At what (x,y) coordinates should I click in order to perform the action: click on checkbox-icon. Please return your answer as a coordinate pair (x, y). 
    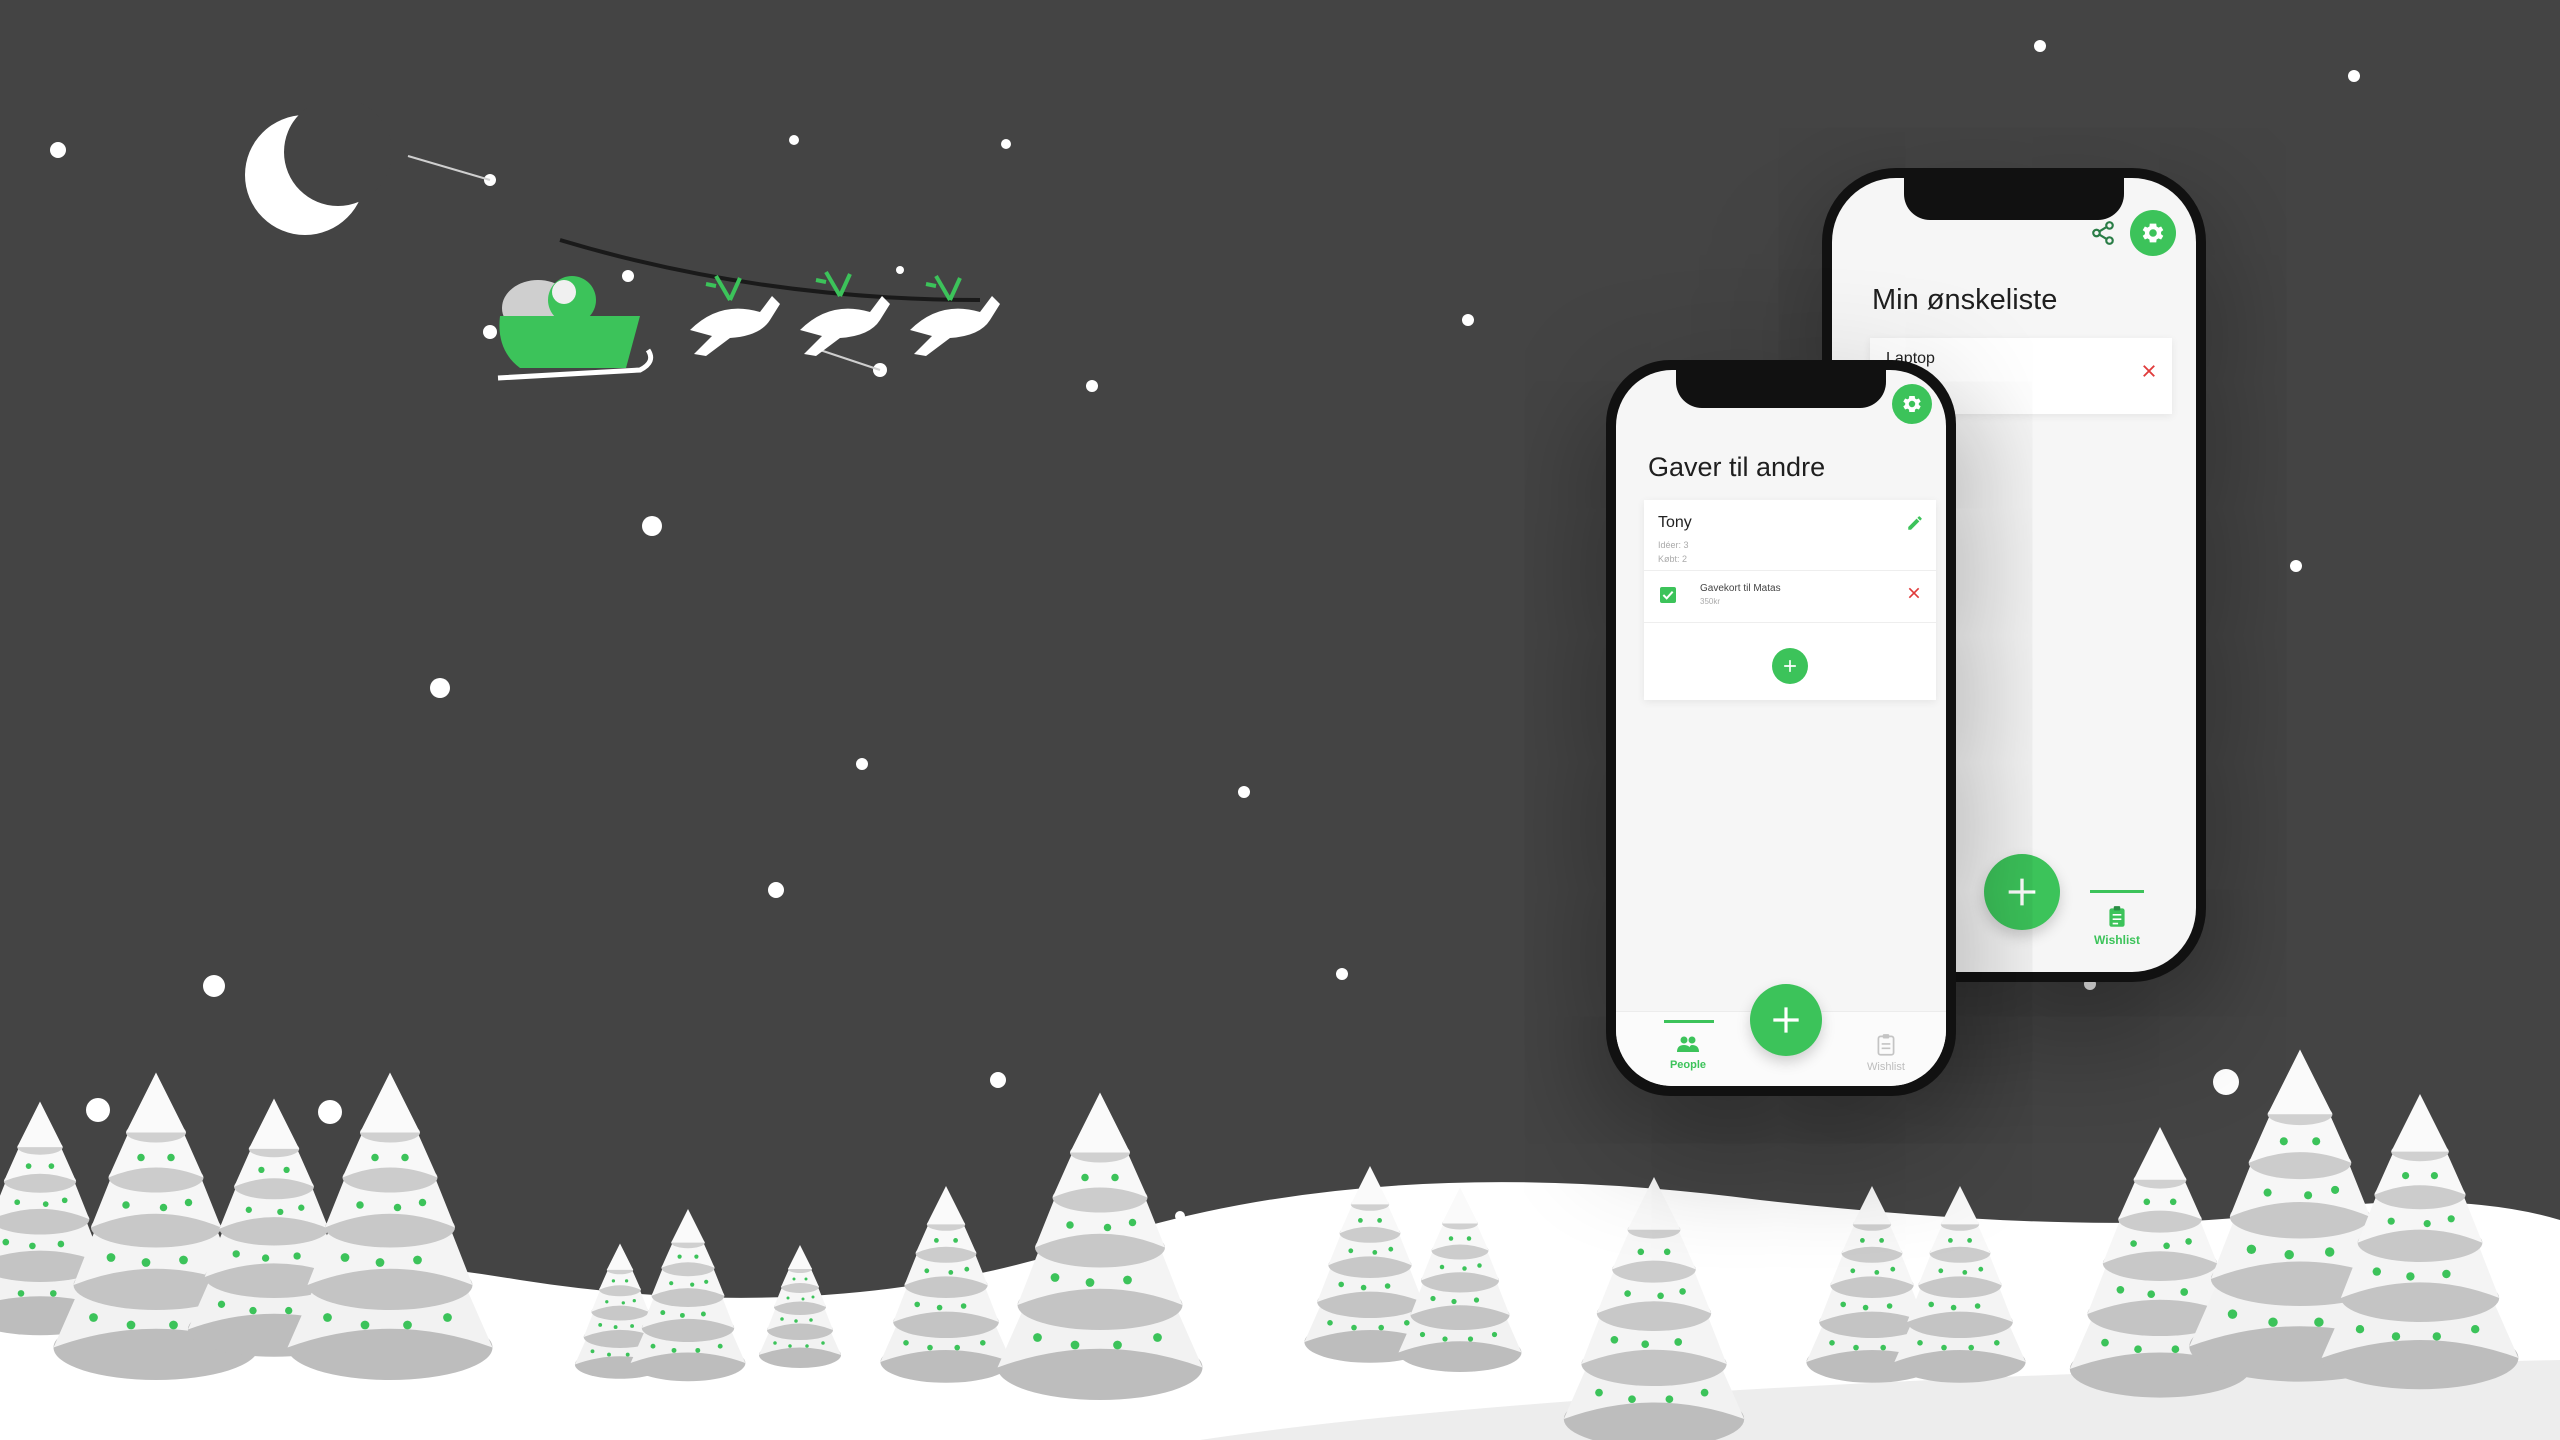
    Looking at the image, I should click on (1668, 595).